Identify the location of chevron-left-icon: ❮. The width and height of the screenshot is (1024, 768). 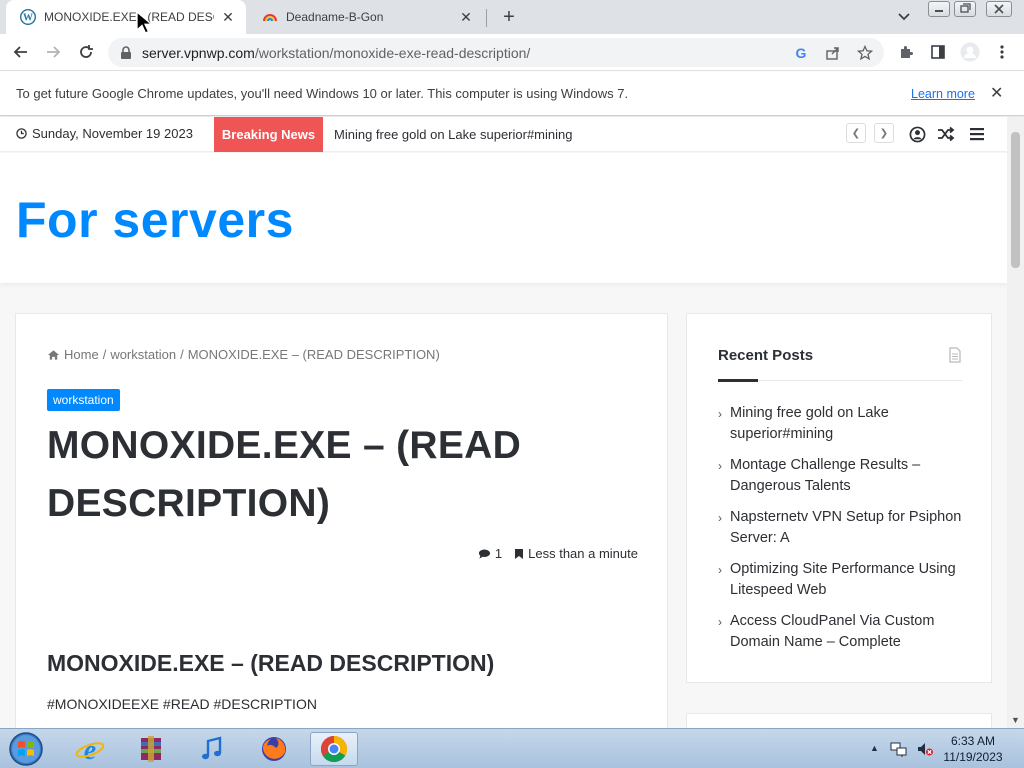
(856, 133).